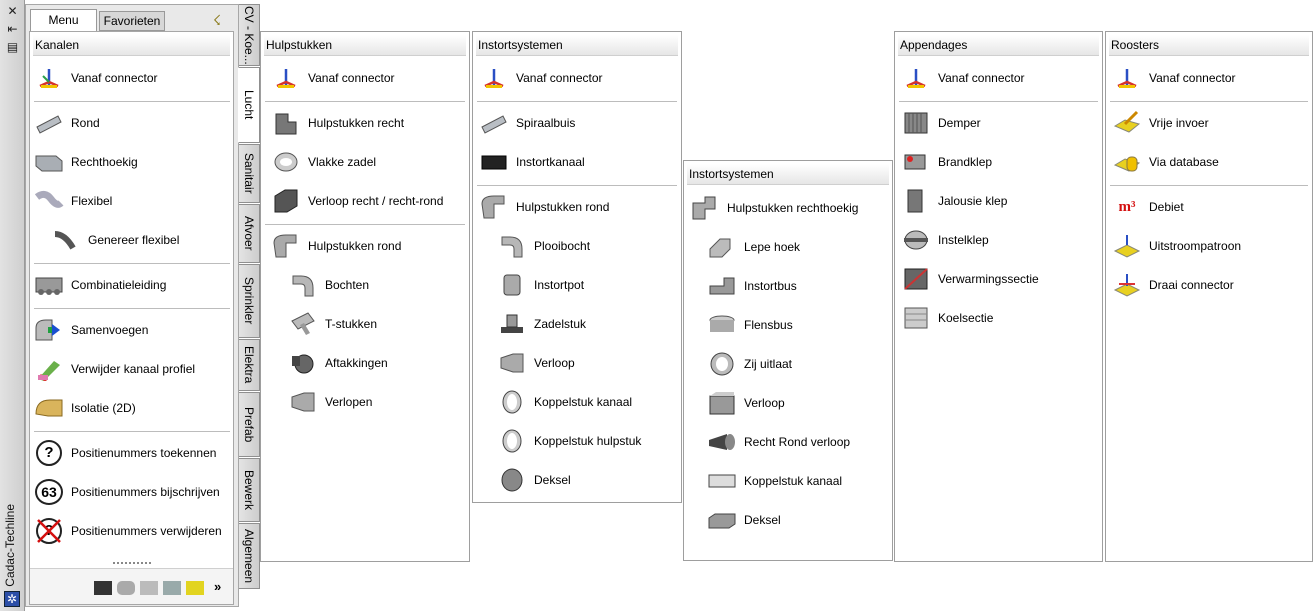 The height and width of the screenshot is (611, 1315). What do you see at coordinates (1127, 123) in the screenshot?
I see `free-input-icon` at bounding box center [1127, 123].